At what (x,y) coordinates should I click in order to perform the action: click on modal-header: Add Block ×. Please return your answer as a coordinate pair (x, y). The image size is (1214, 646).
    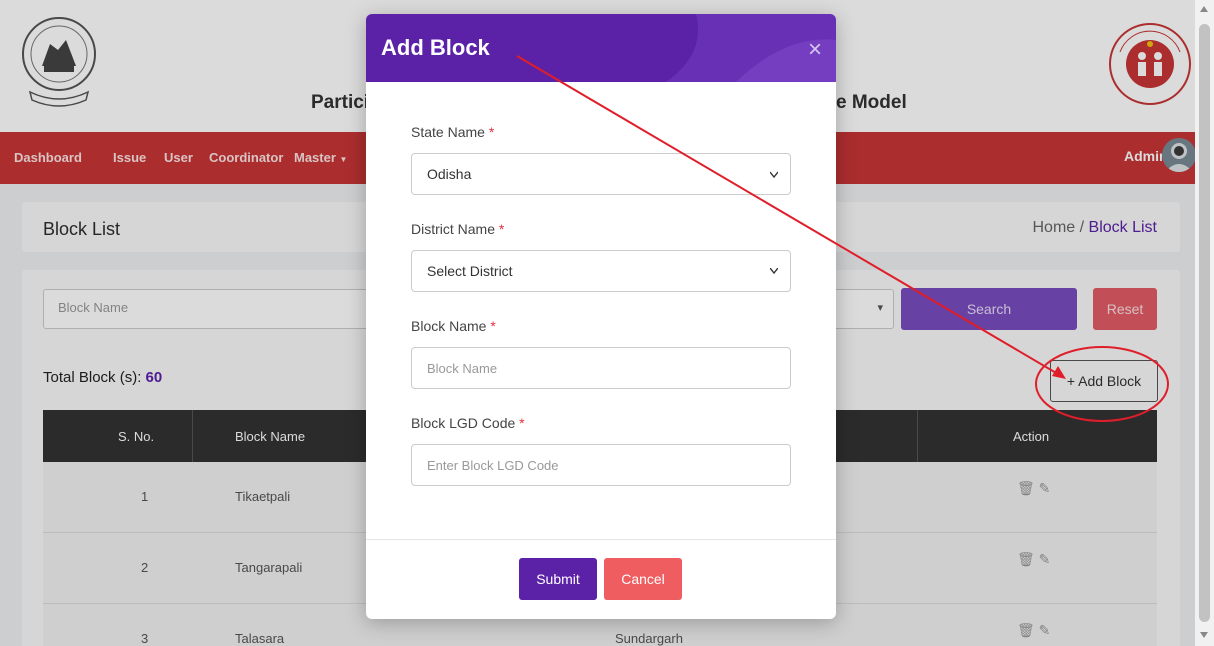
    Looking at the image, I should click on (601, 48).